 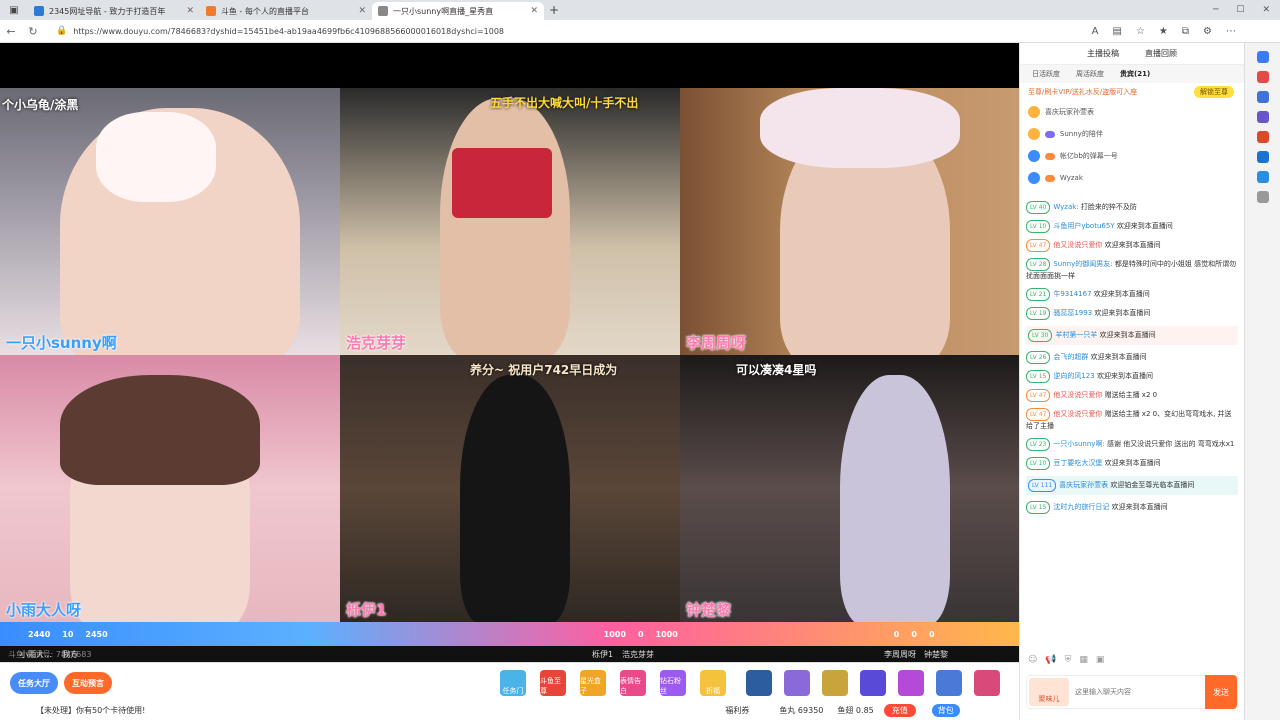 I want to click on shield-icon: ⛨, so click(x=1068, y=660).